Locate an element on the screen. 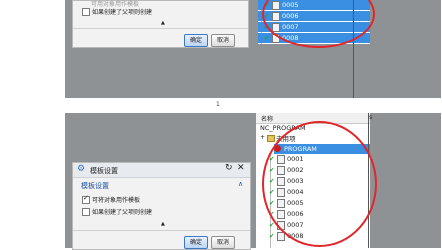  use-as-template-checkbox is located at coordinates (86, 199).